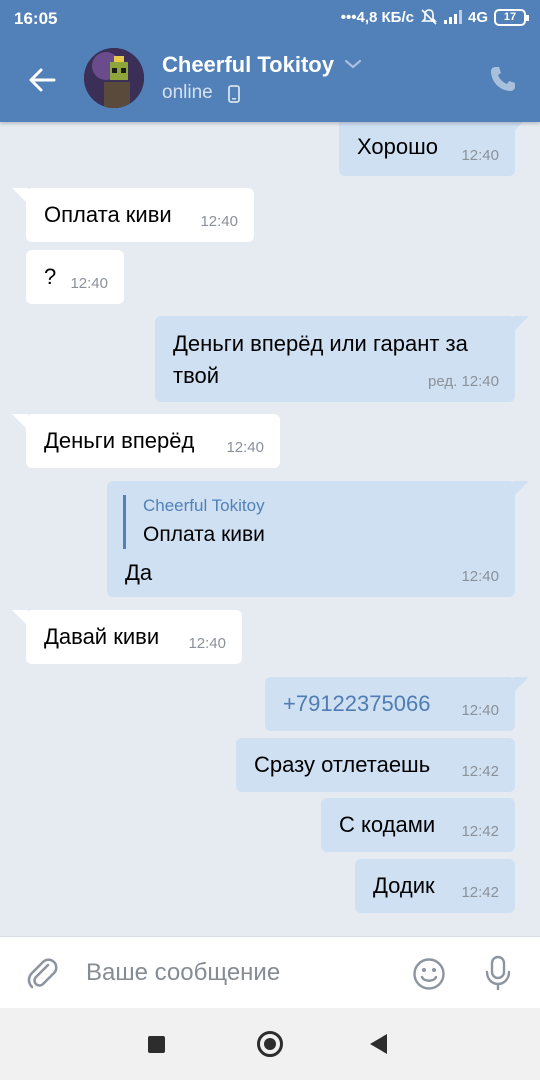 Image resolution: width=540 pixels, height=1080 pixels. What do you see at coordinates (378, 1044) in the screenshot?
I see `back-triangle-icon` at bounding box center [378, 1044].